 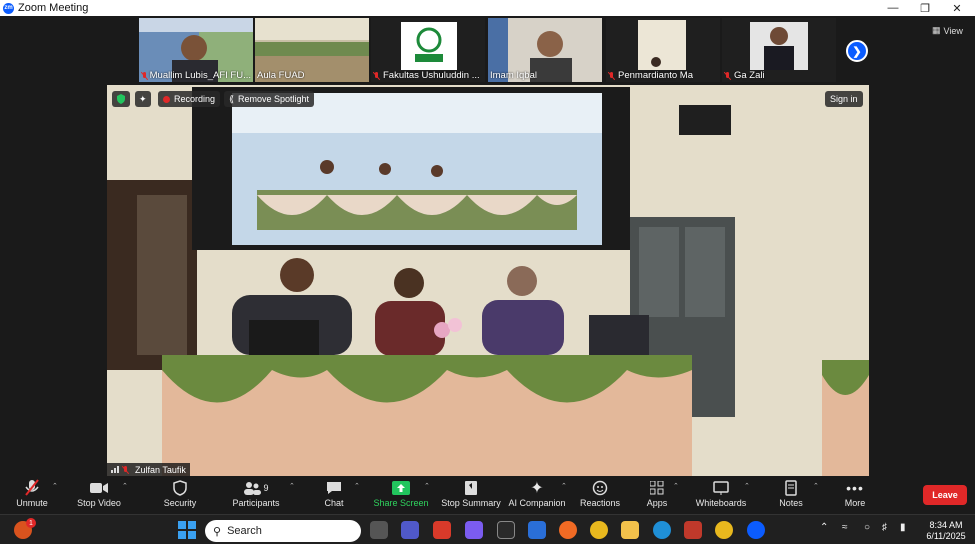 I want to click on participant-name: Aula FUAD, so click(x=281, y=75).